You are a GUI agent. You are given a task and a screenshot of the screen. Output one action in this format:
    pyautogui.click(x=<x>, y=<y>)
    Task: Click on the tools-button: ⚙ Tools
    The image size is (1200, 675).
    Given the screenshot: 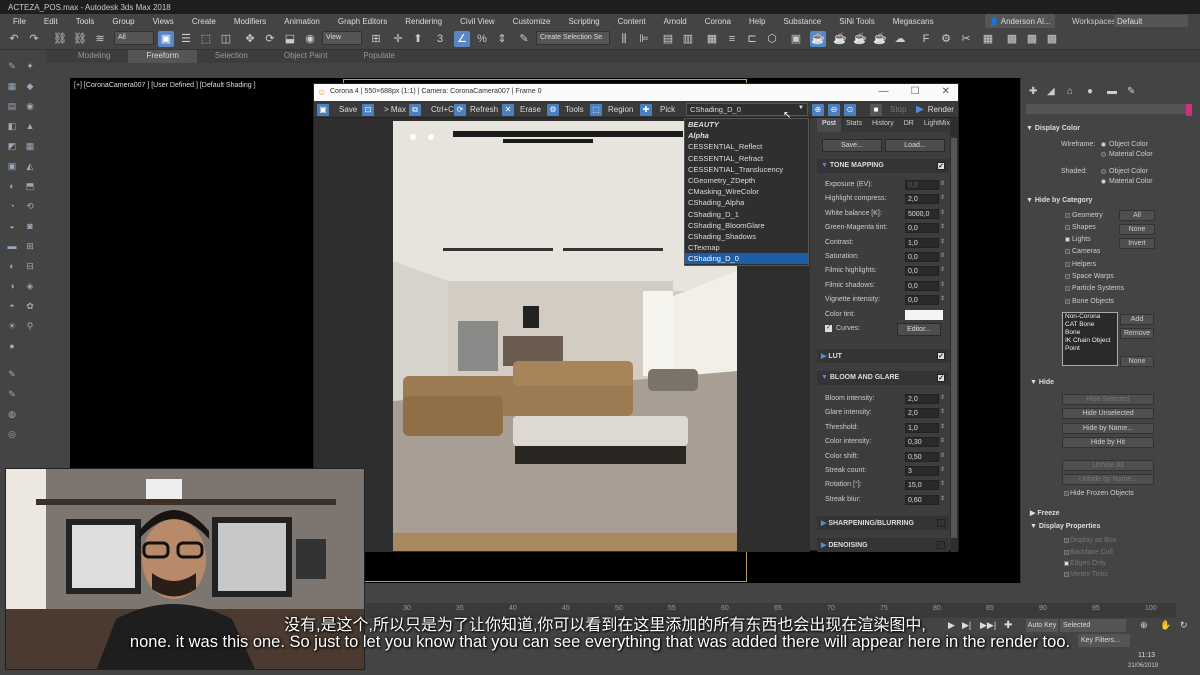 What is the action you would take?
    pyautogui.click(x=565, y=109)
    